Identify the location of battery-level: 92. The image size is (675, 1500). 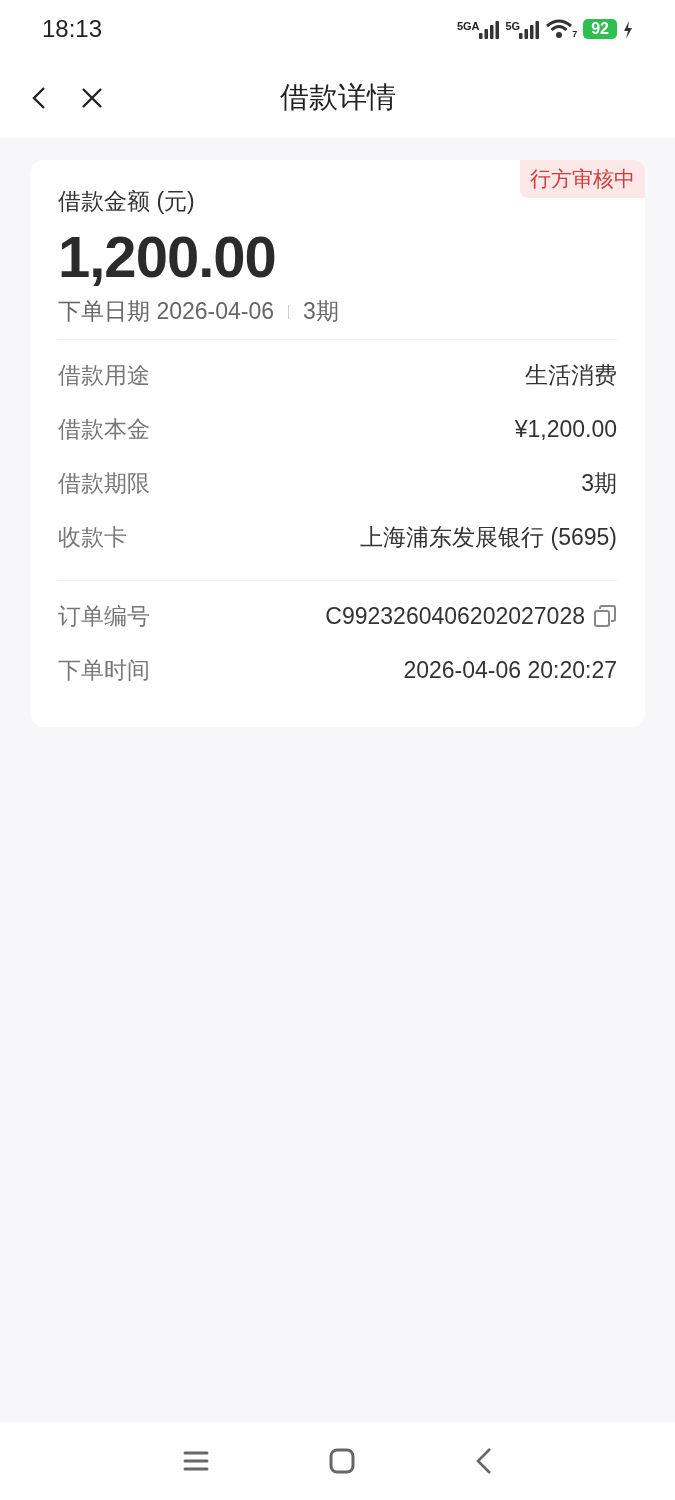
(600, 29).